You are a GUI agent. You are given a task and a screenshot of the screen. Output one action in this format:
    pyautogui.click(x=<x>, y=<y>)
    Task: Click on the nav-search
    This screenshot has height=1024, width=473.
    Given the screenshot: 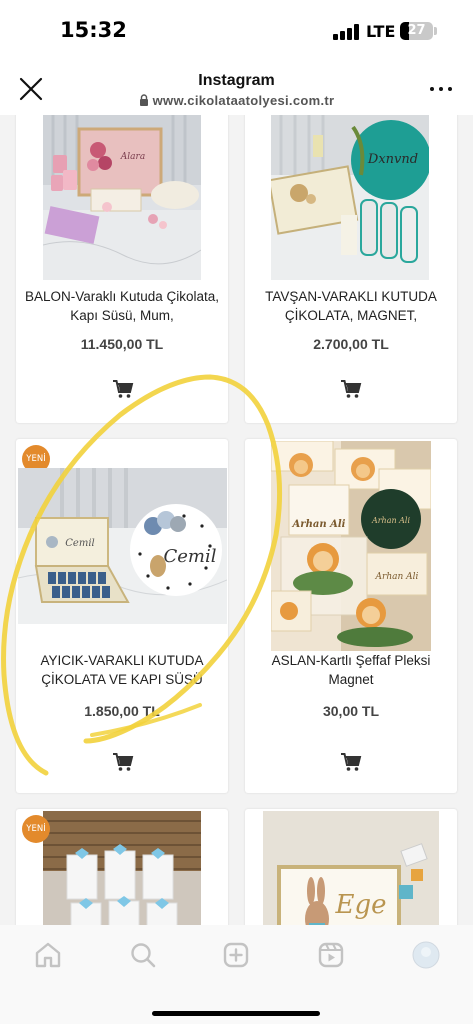 What is the action you would take?
    pyautogui.click(x=143, y=955)
    